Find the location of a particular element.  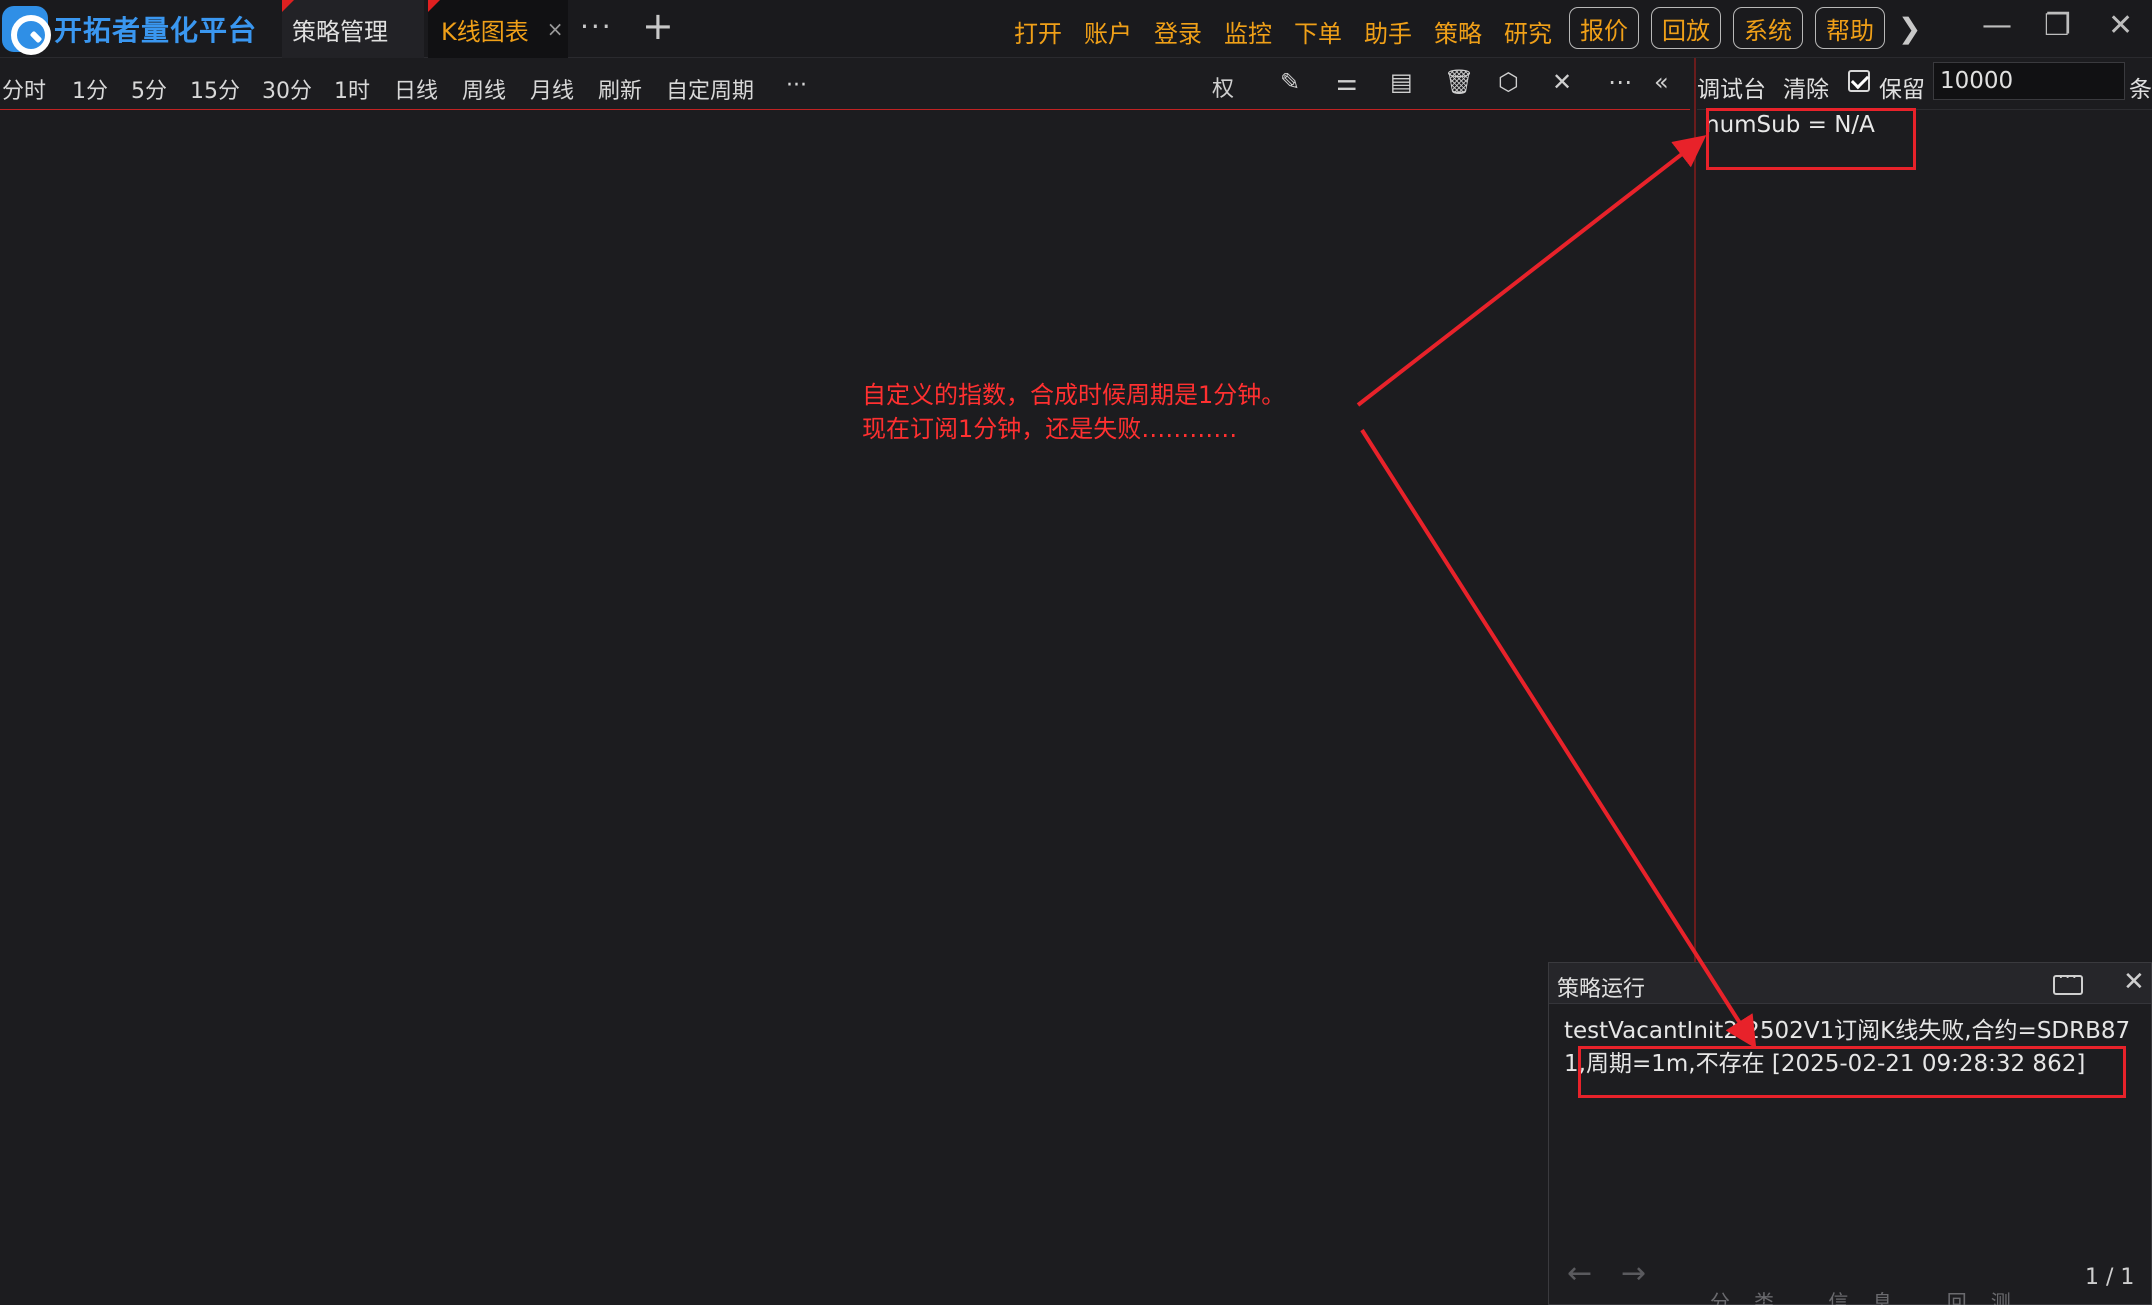

tab-label: 策略管理 is located at coordinates (340, 31).